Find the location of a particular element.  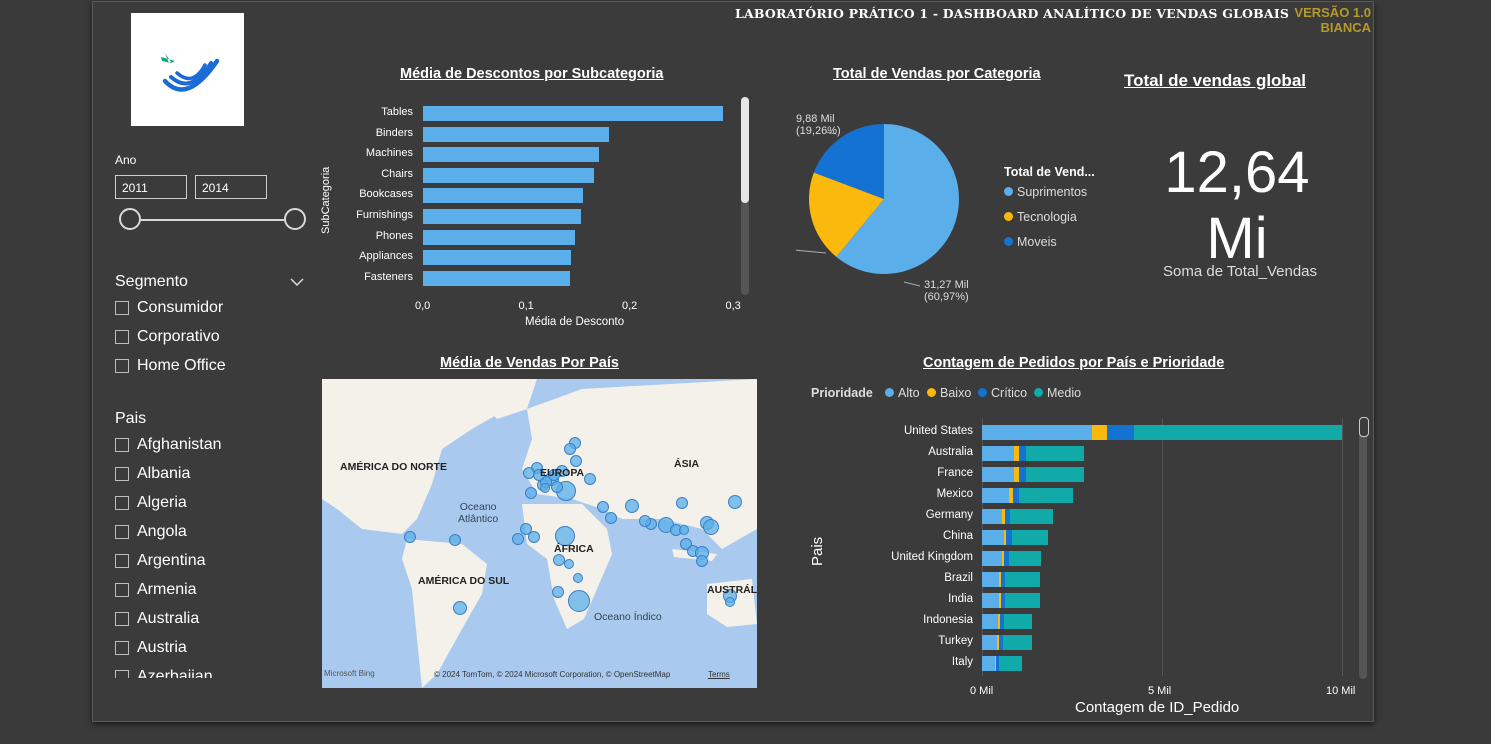

country-option: Angola is located at coordinates (151, 532).